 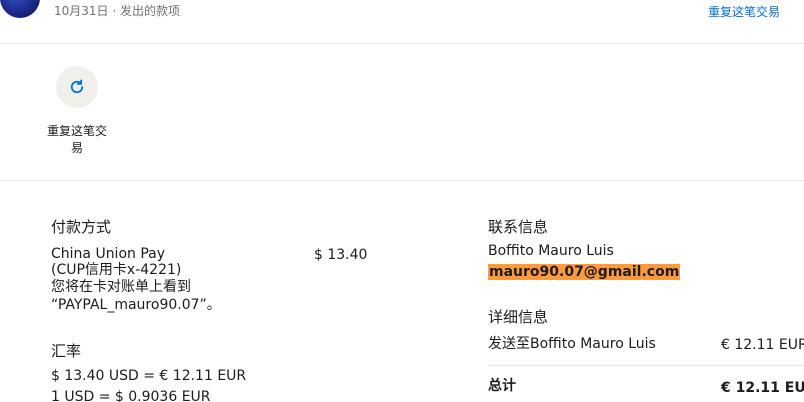 I want to click on header-divider, so click(x=402, y=43).